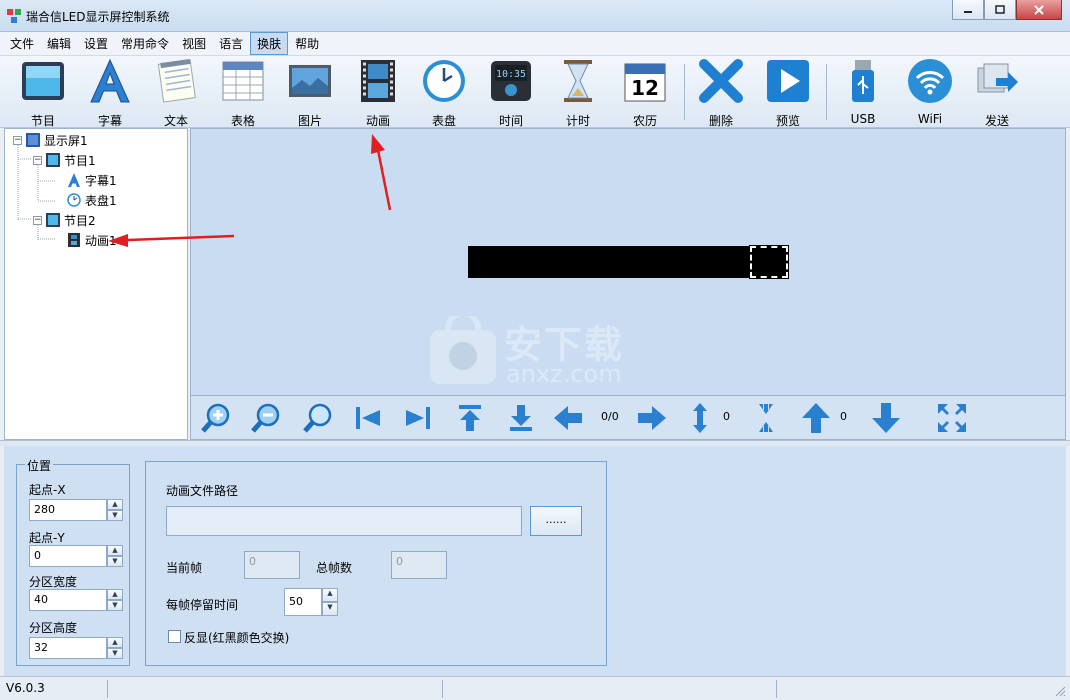  I want to click on region-width-input: 40, so click(68, 600).